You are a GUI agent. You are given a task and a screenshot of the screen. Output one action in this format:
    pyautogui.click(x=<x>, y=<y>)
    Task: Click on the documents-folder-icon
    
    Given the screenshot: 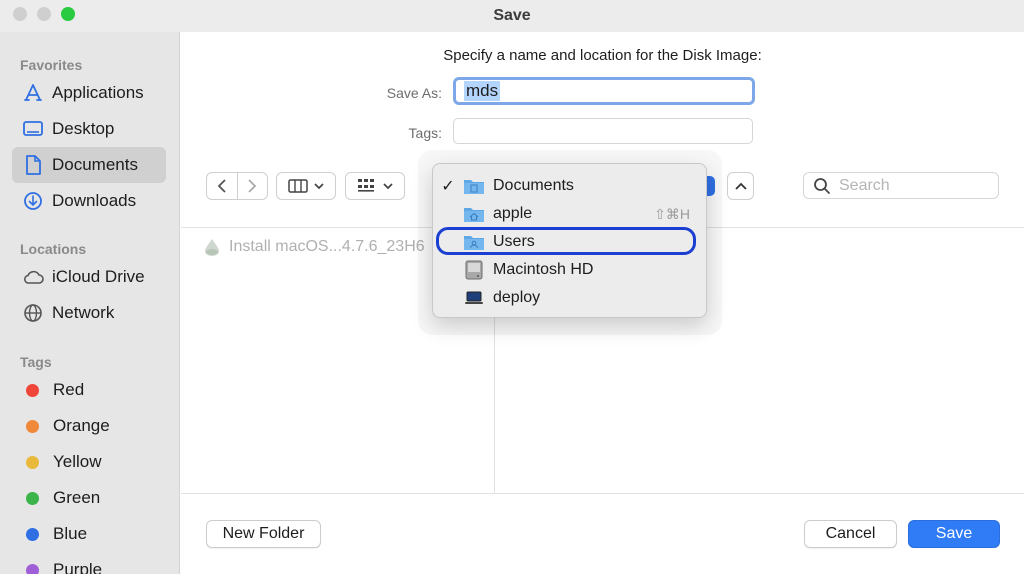 What is the action you would take?
    pyautogui.click(x=474, y=186)
    